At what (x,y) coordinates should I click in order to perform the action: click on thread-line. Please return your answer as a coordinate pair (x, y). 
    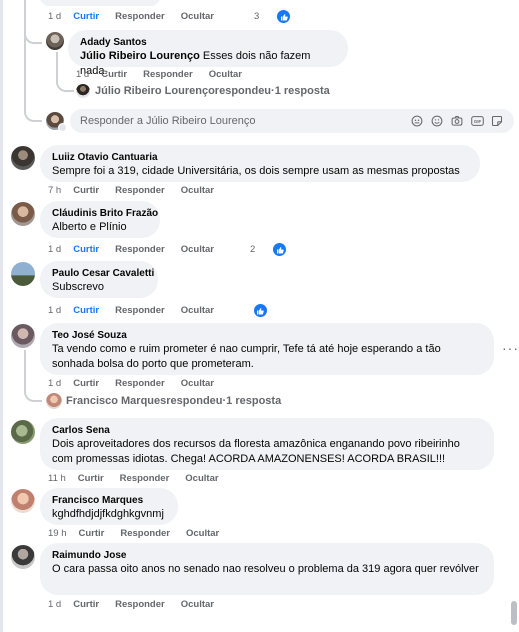
    Looking at the image, I should click on (25, 54).